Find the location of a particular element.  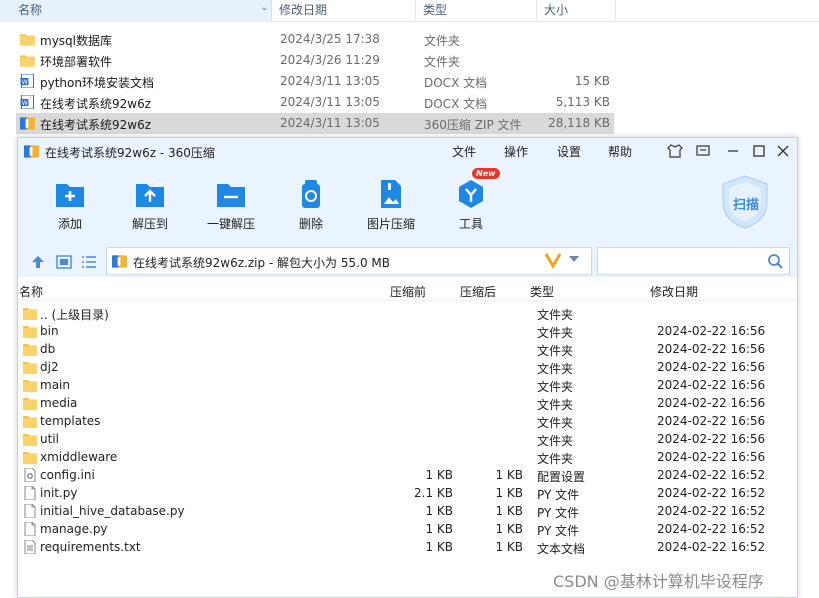

search-icon is located at coordinates (775, 261).